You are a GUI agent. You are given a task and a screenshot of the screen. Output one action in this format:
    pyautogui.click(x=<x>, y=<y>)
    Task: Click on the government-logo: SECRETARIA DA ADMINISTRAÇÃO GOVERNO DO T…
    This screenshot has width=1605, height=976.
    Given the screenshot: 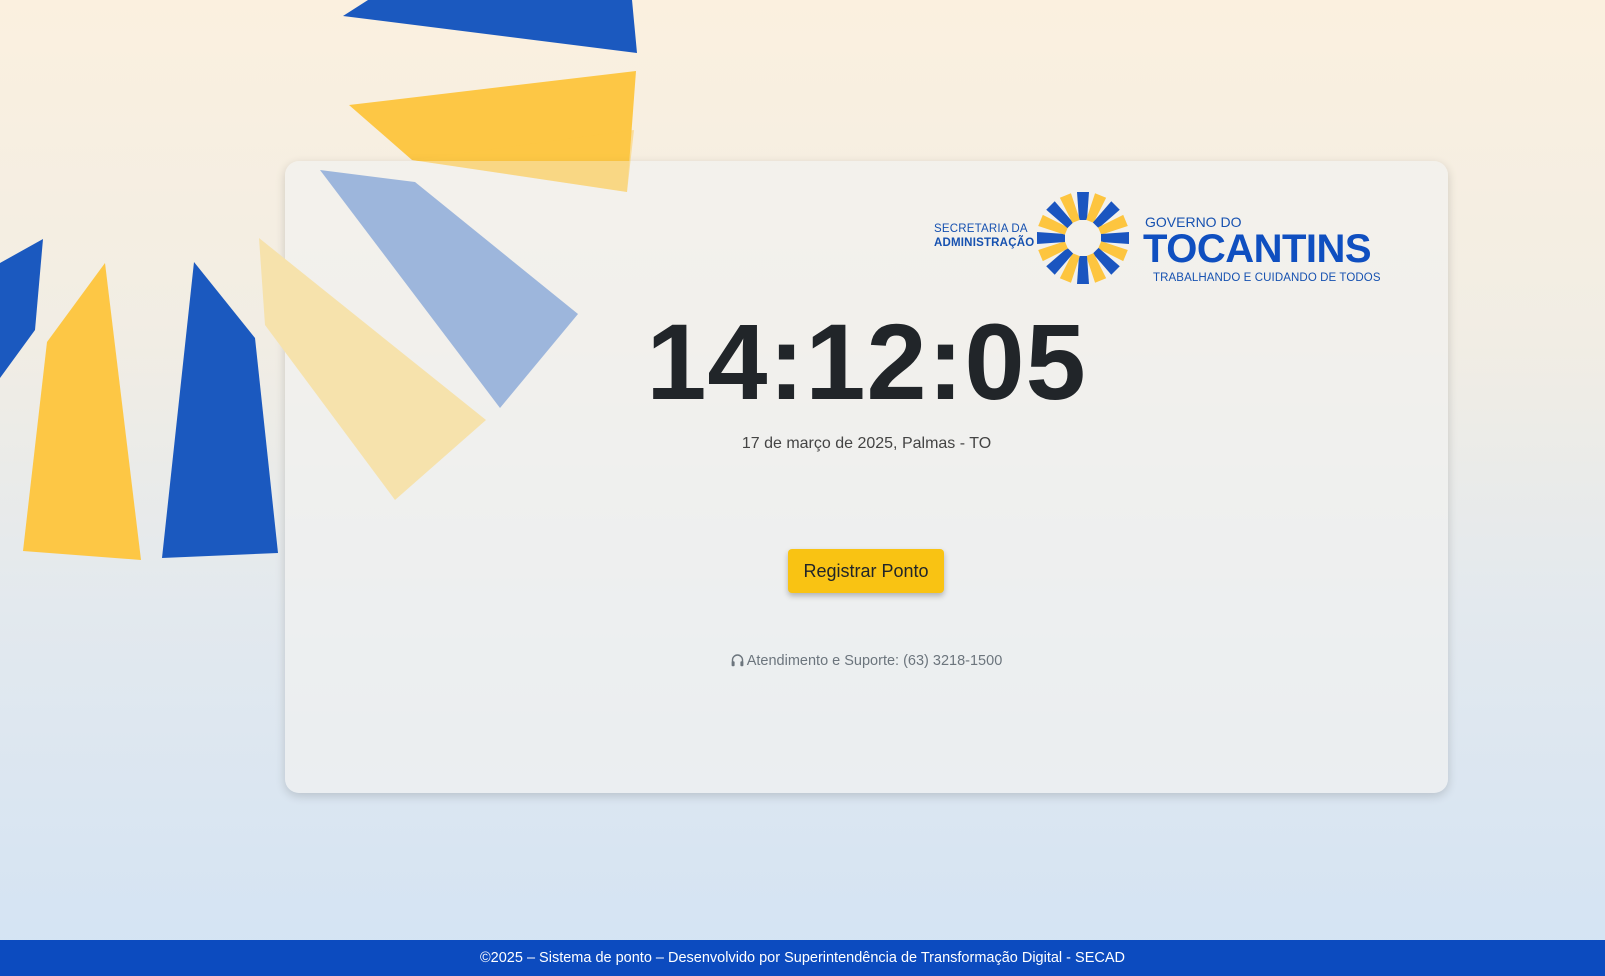 What is the action you would take?
    pyautogui.click(x=1159, y=238)
    